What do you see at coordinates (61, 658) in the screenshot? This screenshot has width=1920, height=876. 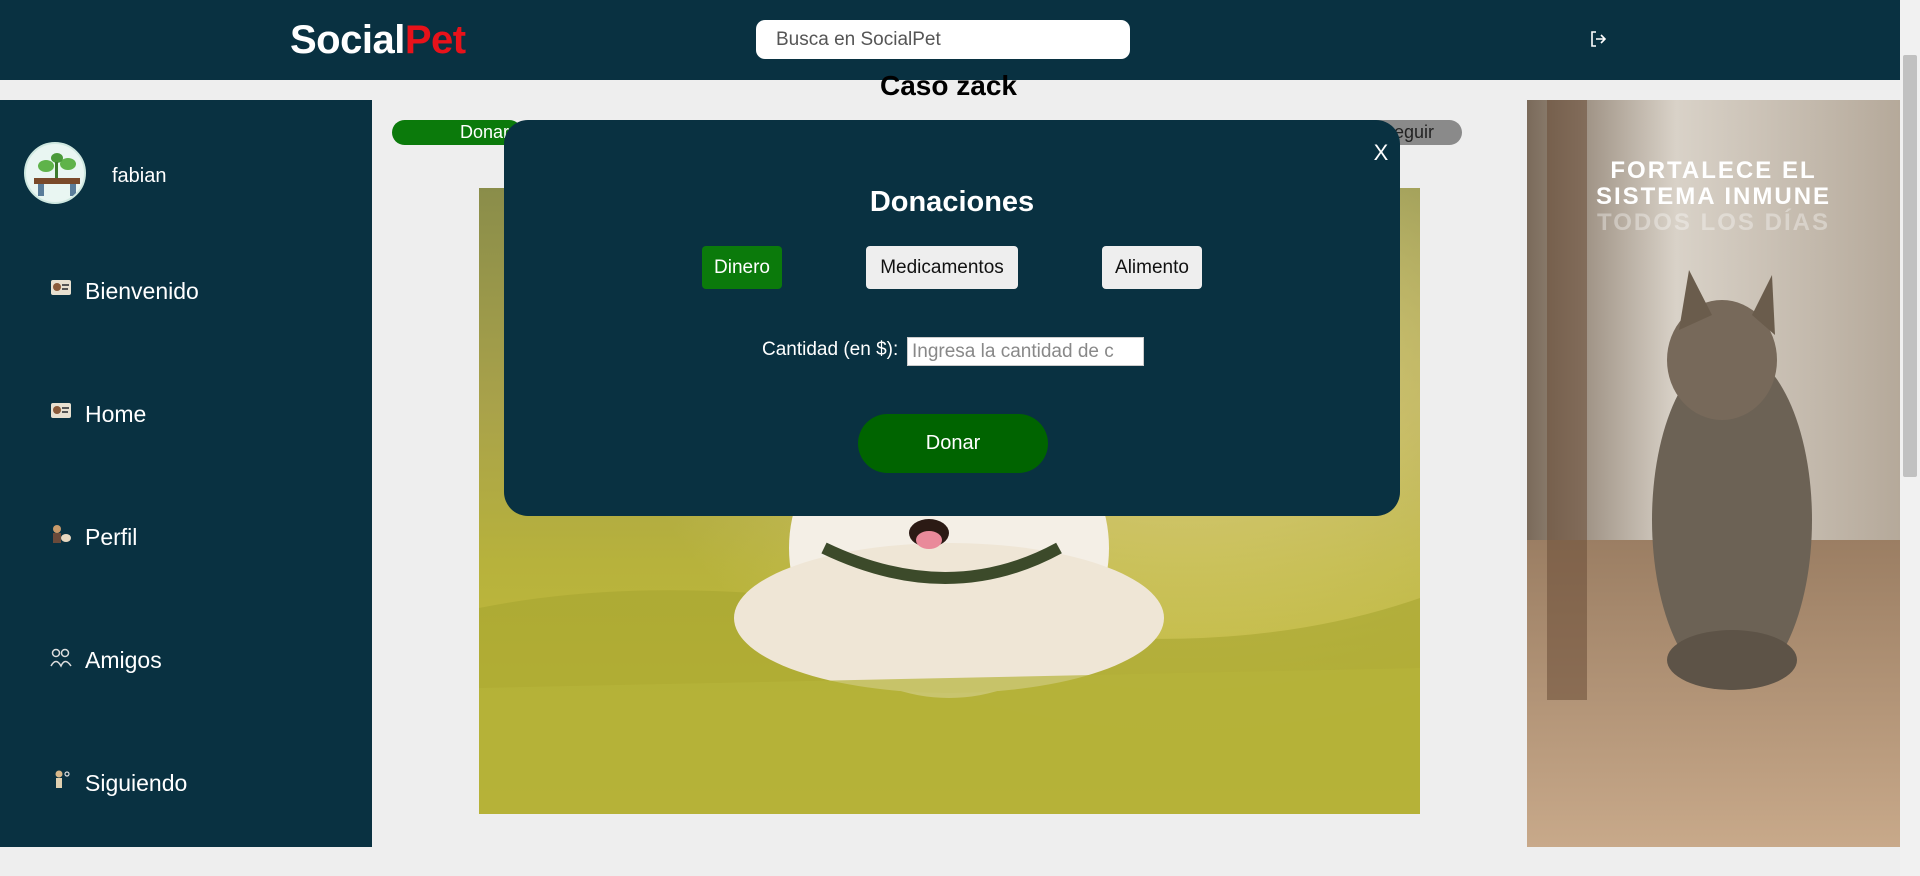 I see `friends-icon` at bounding box center [61, 658].